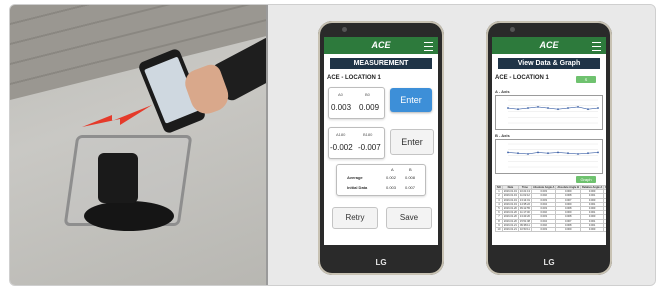 This screenshot has height=289, width=663. I want to click on chart-b-plot, so click(553, 155).